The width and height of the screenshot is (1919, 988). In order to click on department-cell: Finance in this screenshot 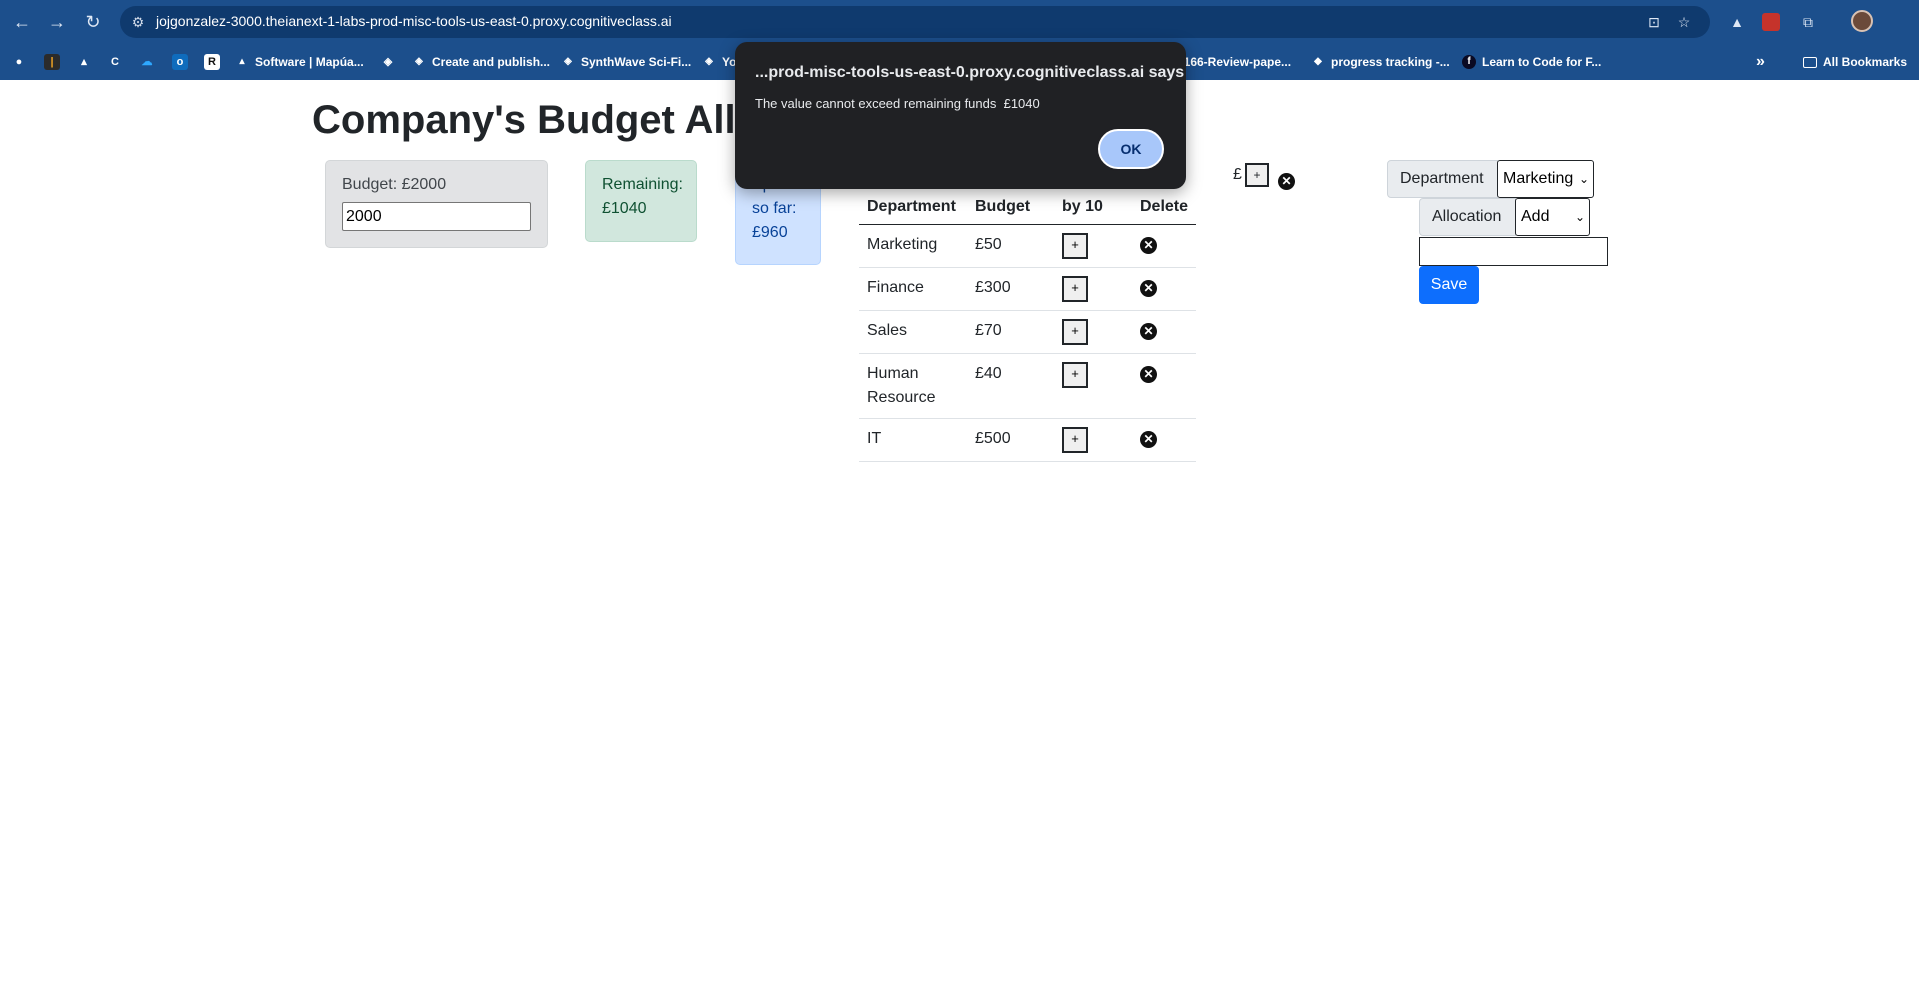, I will do `click(913, 289)`.